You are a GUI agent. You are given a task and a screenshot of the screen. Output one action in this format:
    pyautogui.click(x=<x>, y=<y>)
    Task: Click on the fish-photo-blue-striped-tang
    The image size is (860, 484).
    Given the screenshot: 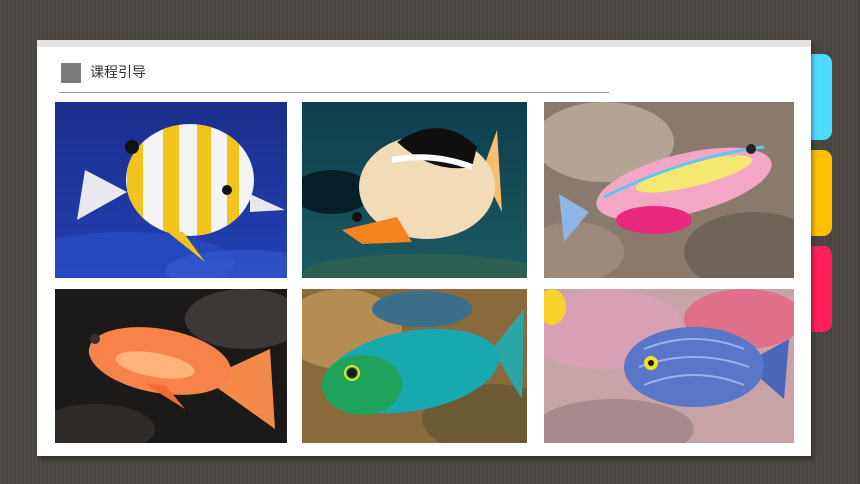 What is the action you would take?
    pyautogui.click(x=669, y=366)
    